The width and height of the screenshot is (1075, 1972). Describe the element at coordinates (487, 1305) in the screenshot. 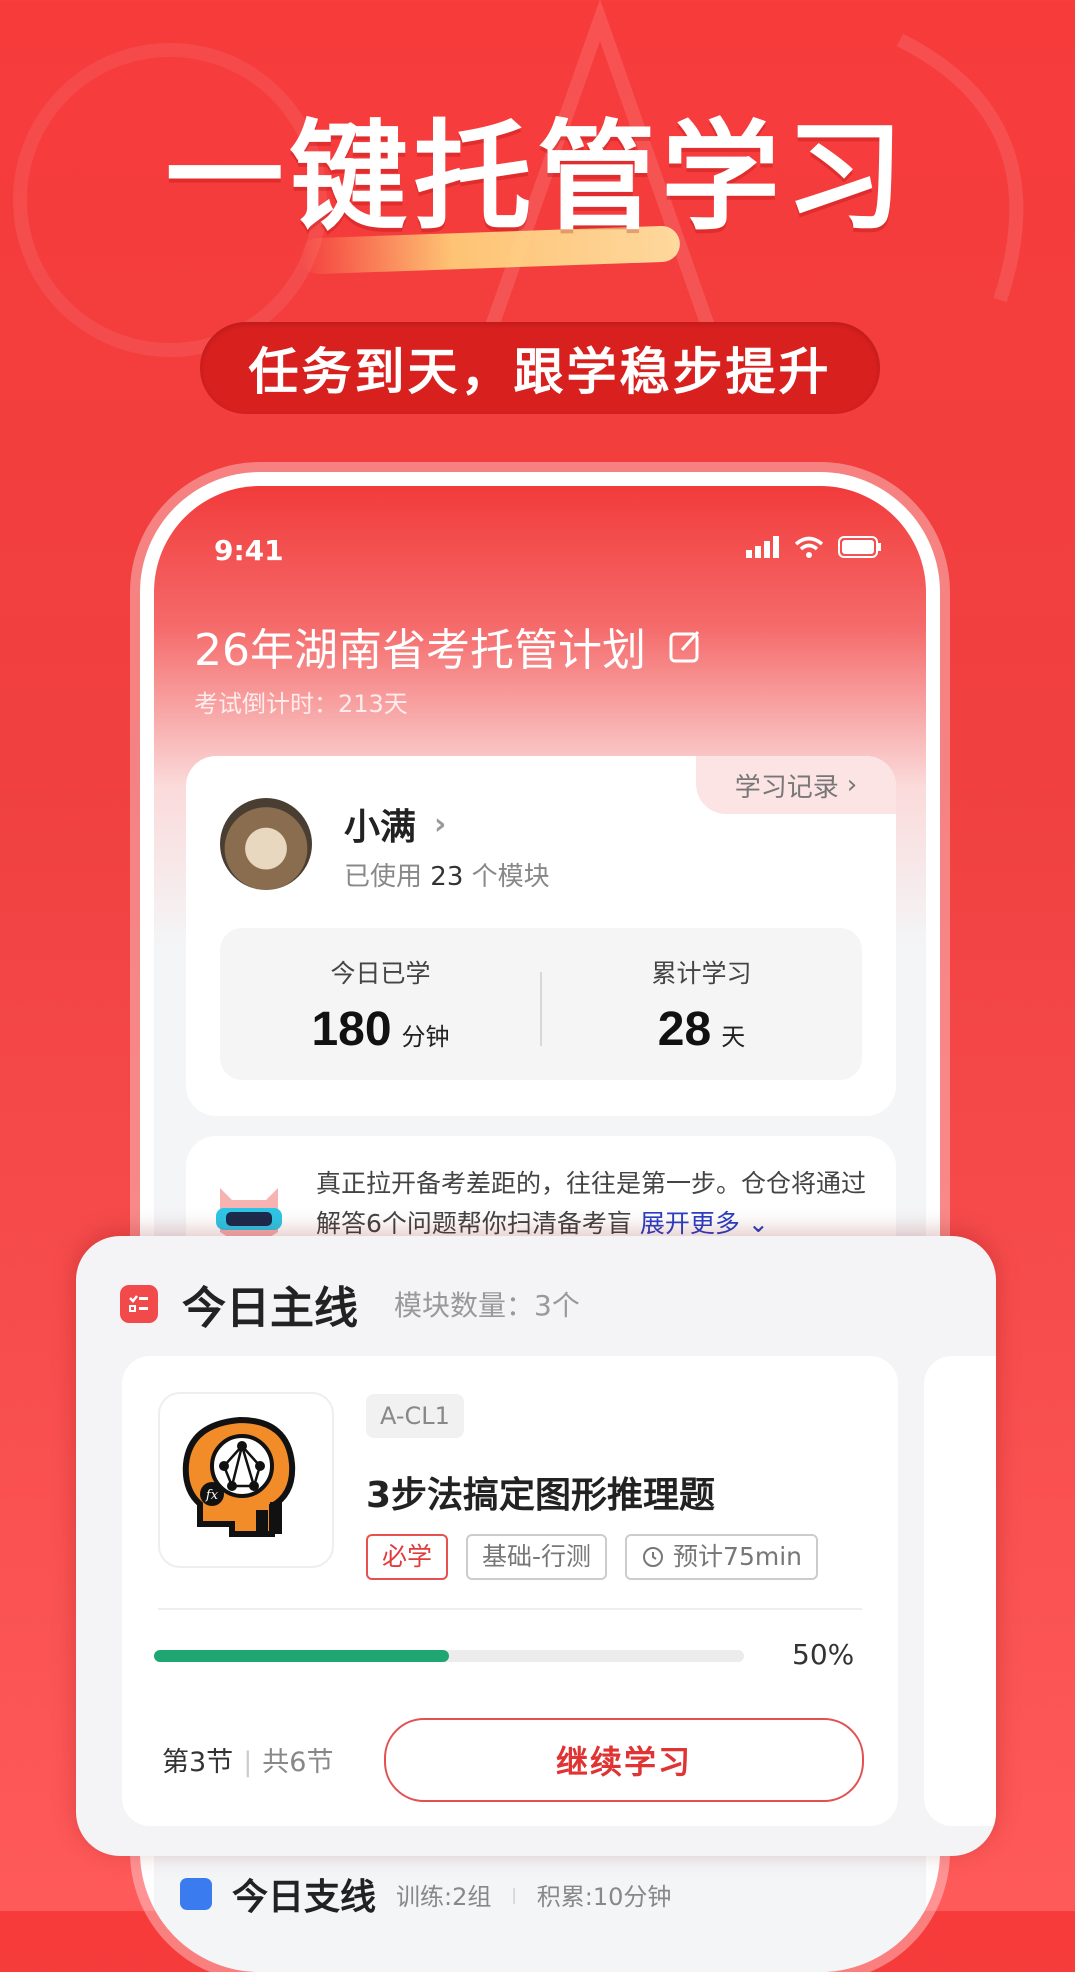

I see `module-quantity: 模块数量：3个` at that location.